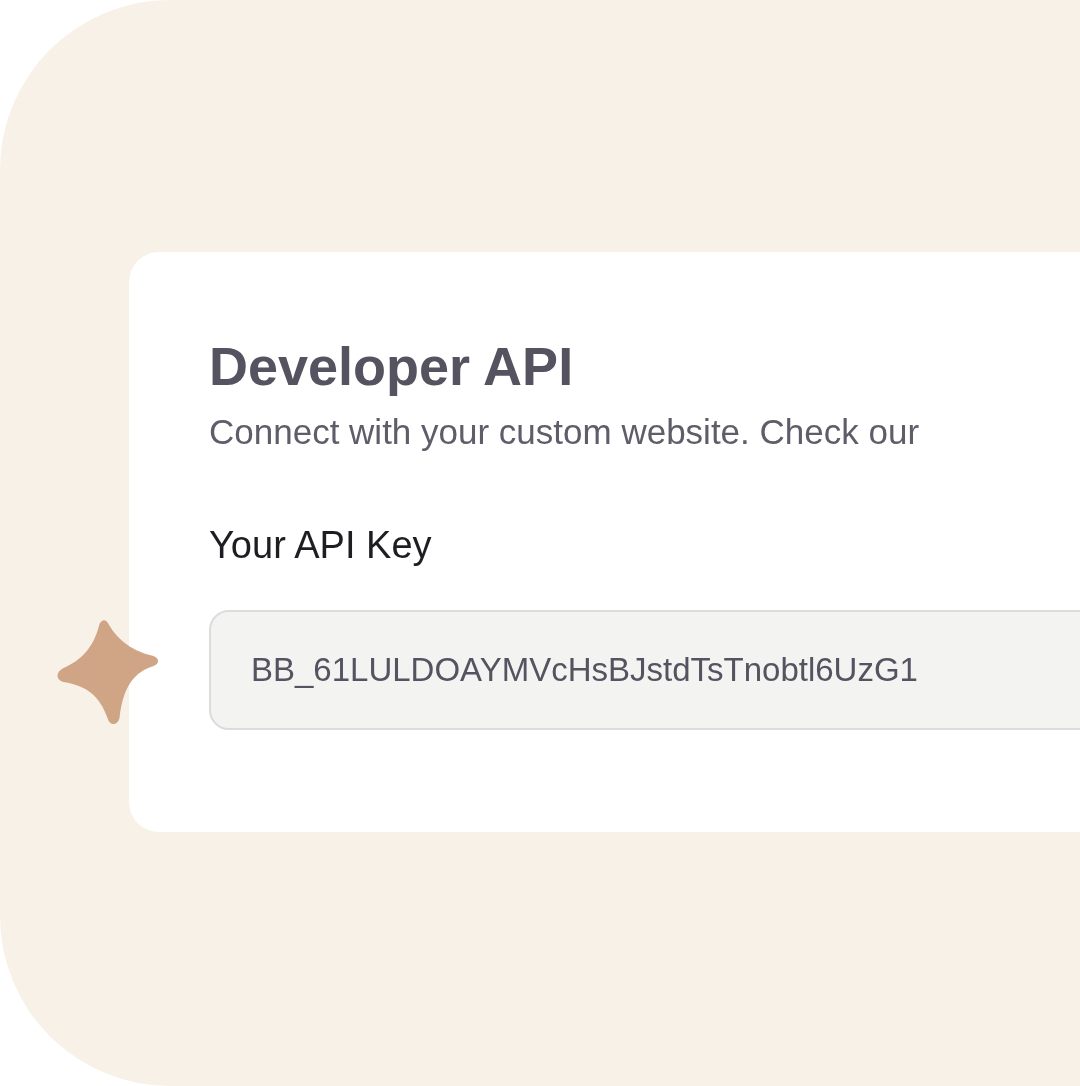 The image size is (1080, 1086). What do you see at coordinates (321, 545) in the screenshot?
I see `field-label: Your API Key` at bounding box center [321, 545].